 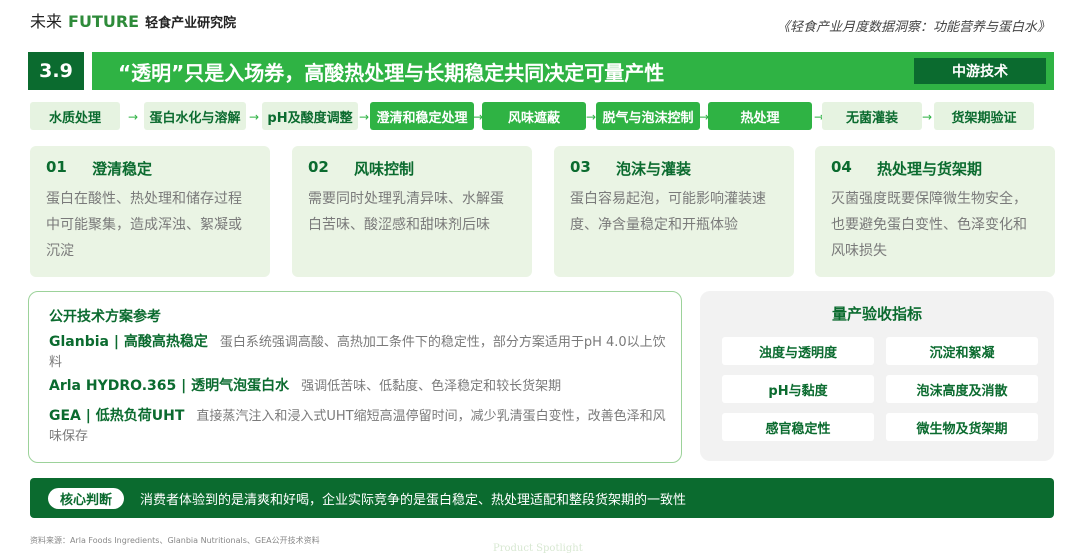 What do you see at coordinates (962, 389) in the screenshot?
I see `kpi-item: 泡沫高度及消散` at bounding box center [962, 389].